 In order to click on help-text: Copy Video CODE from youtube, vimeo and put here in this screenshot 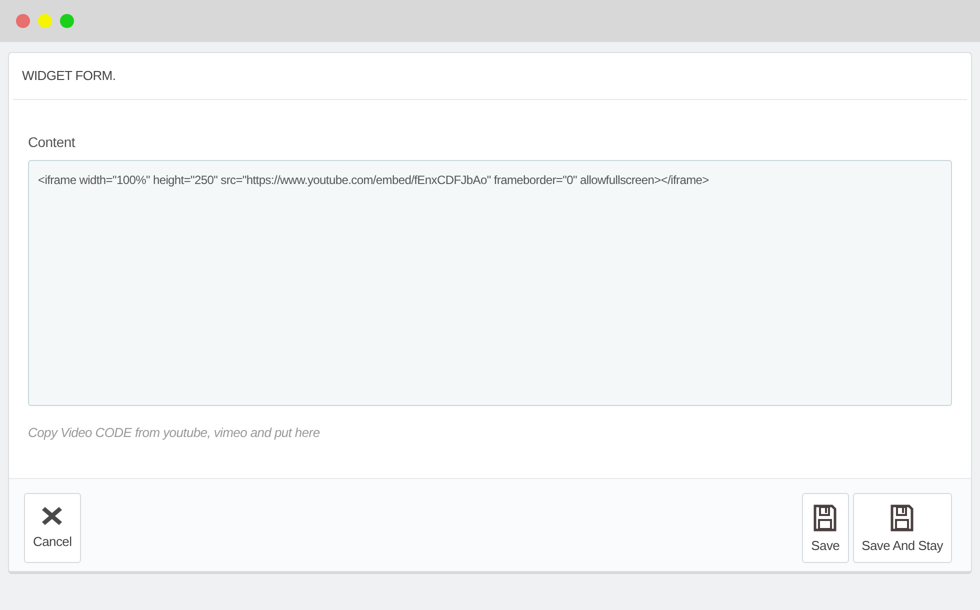, I will do `click(174, 433)`.